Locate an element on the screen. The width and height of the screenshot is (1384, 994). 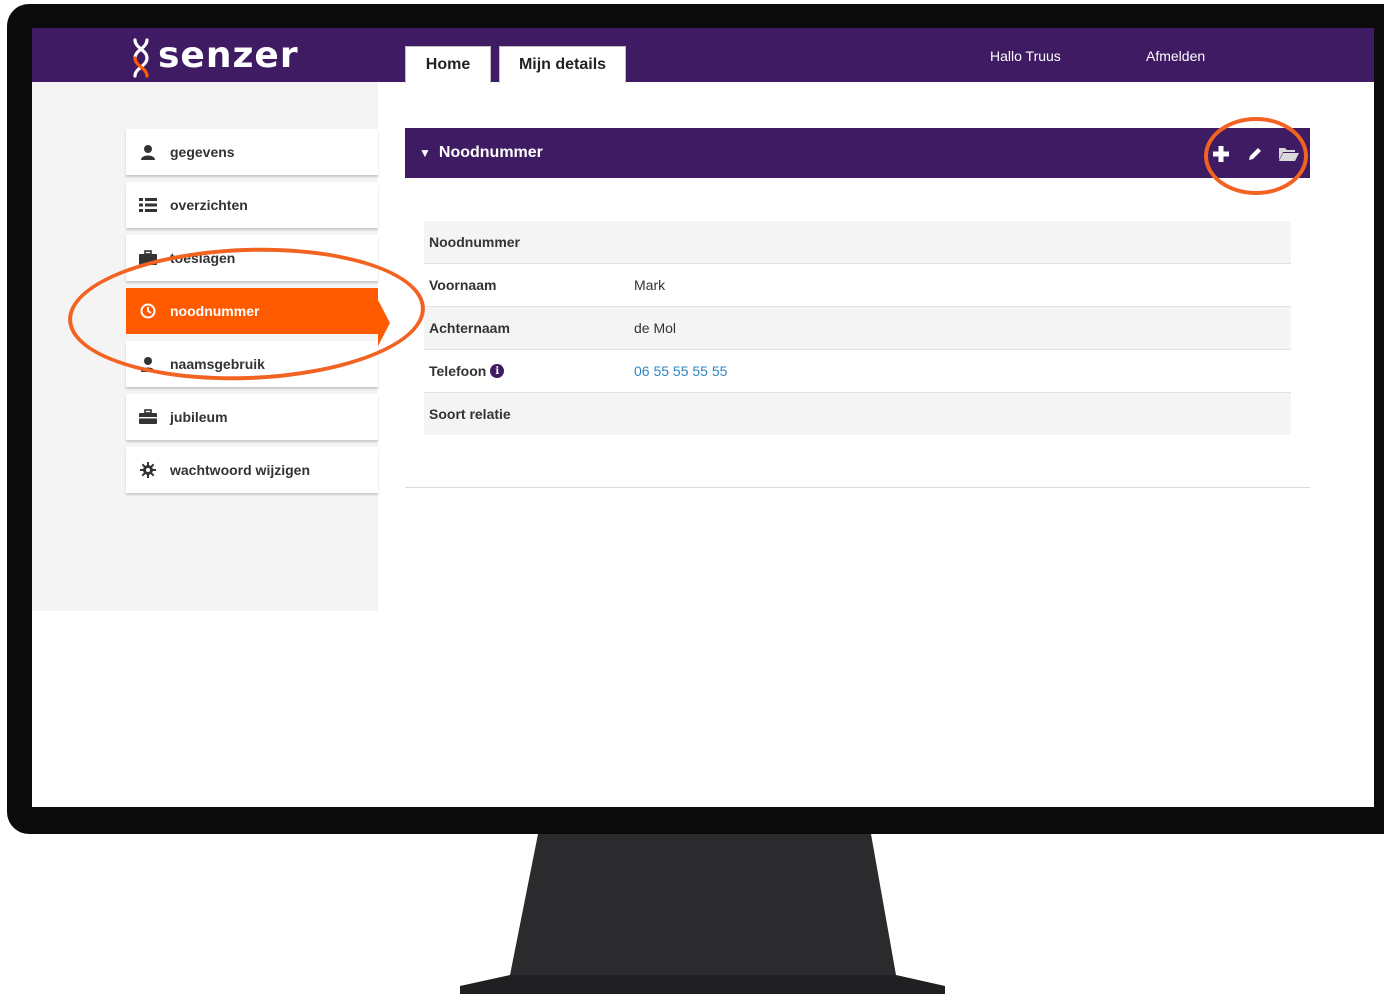
sidebar-item-gegevens: gegevens is located at coordinates (252, 152).